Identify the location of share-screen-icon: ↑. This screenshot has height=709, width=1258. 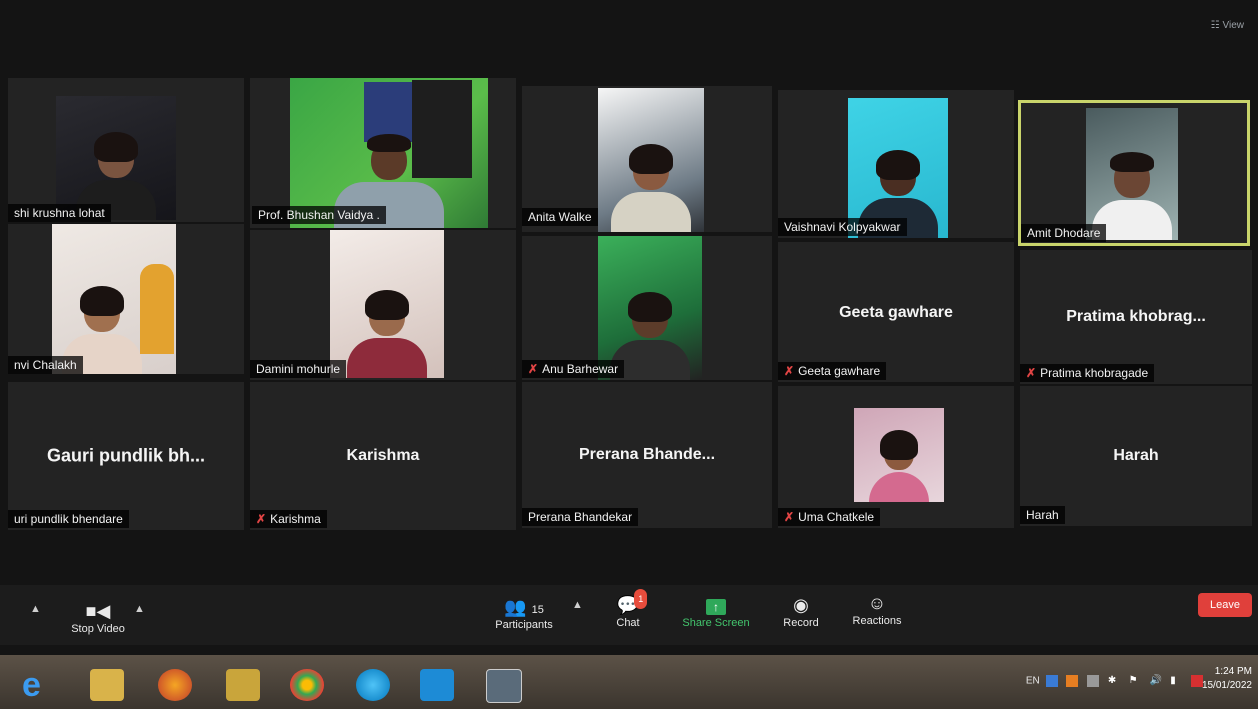
(716, 607).